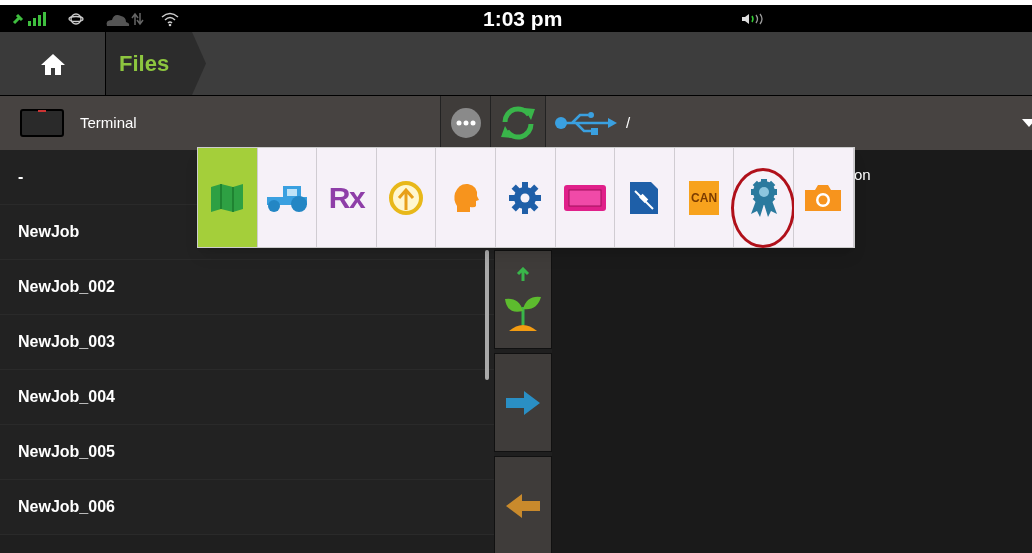 This screenshot has width=1032, height=553. I want to click on column-header-text: on, so click(862, 175).